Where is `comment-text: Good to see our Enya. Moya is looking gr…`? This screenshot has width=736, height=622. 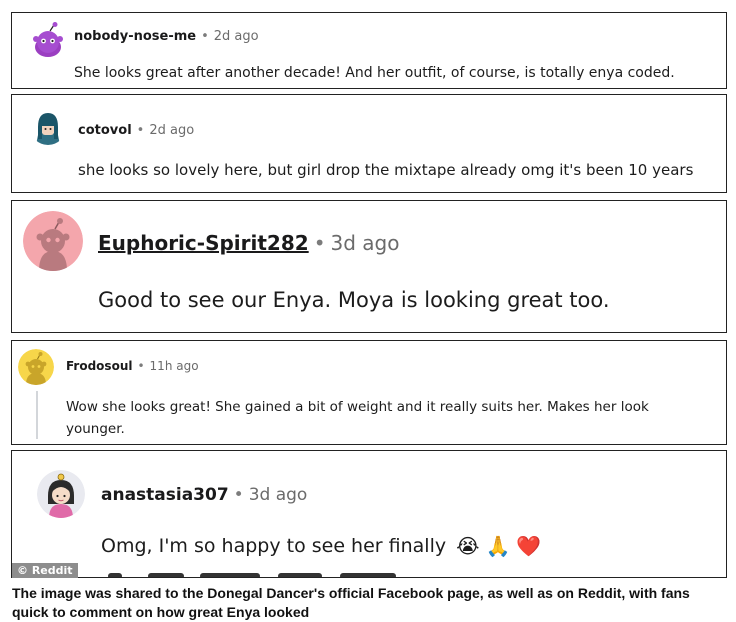
comment-text: Good to see our Enya. Moya is looking gr… is located at coordinates (354, 300).